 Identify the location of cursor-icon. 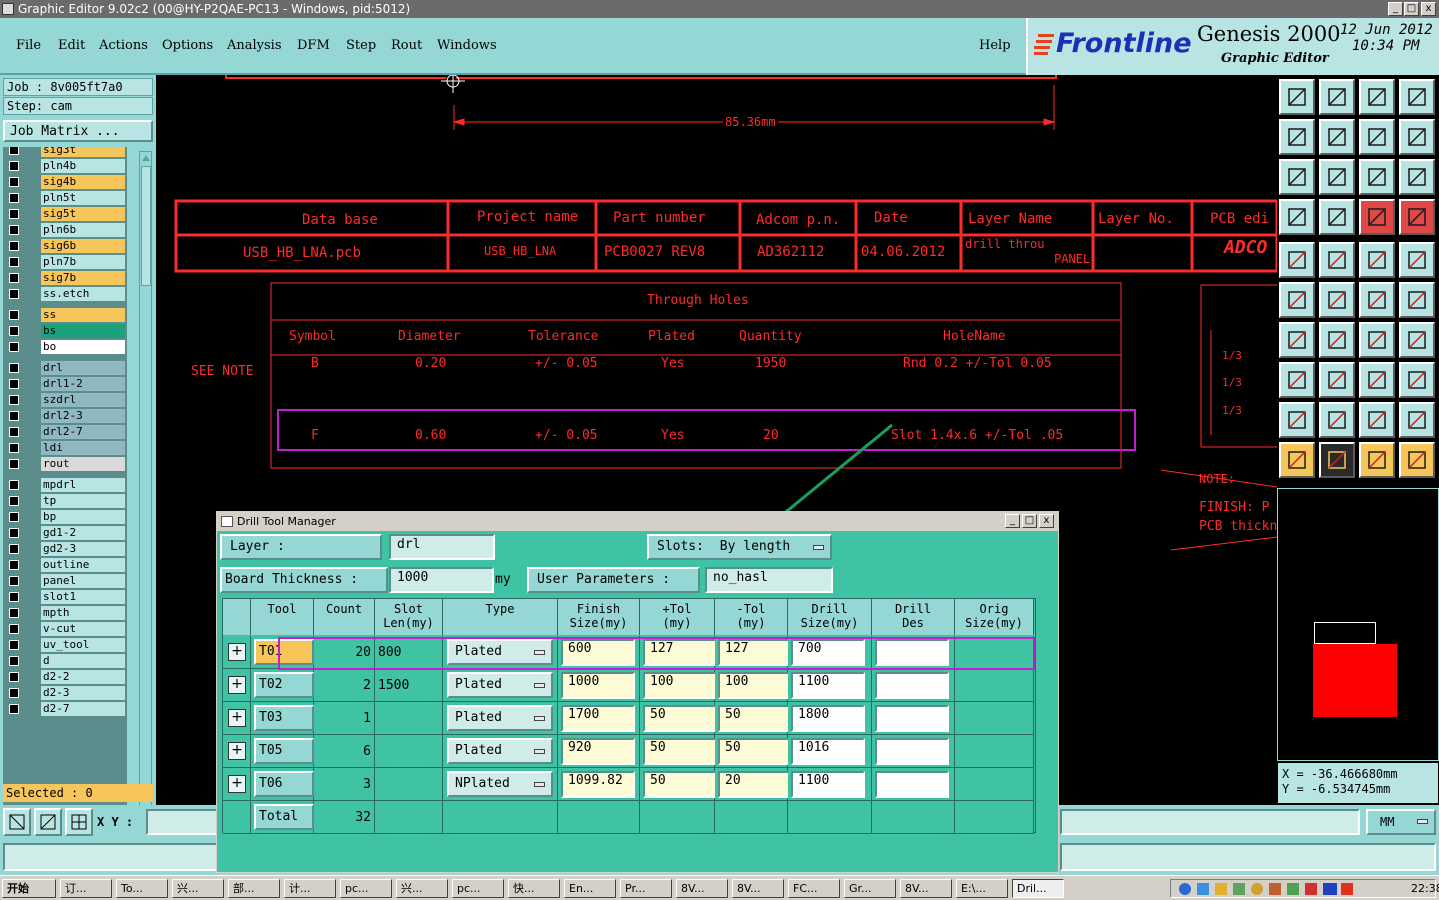
(1297, 460).